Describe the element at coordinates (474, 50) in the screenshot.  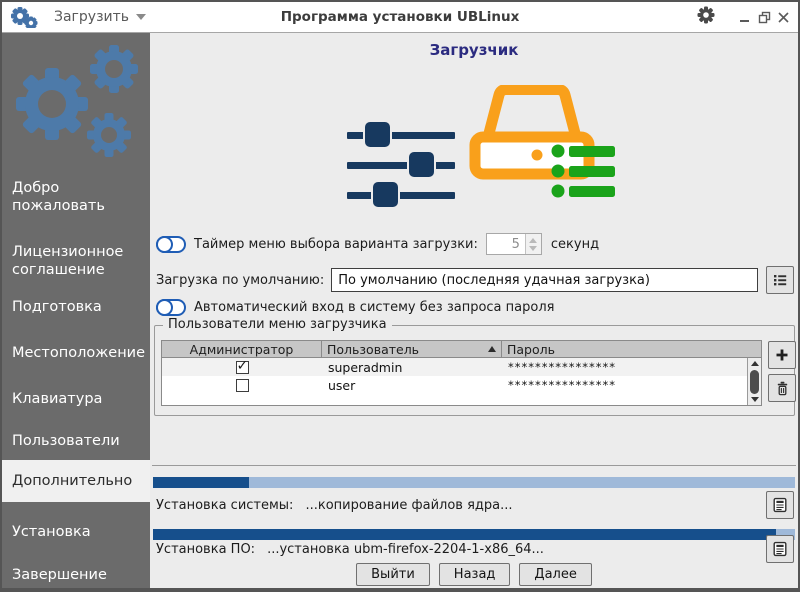
I see `page-title: Загрузчик` at that location.